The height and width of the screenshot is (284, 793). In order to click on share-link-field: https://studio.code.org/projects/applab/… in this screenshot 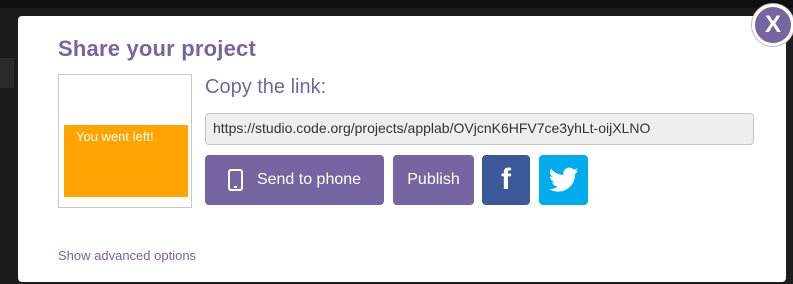, I will do `click(479, 129)`.